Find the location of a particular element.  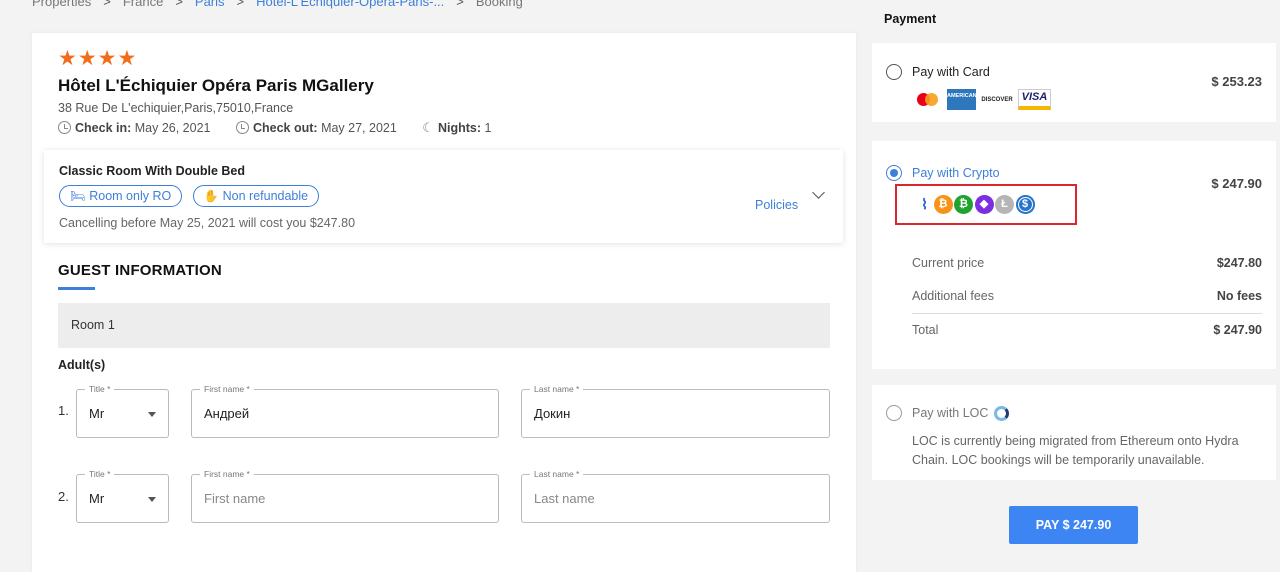

discover-icon: DISCOVER is located at coordinates (997, 99).